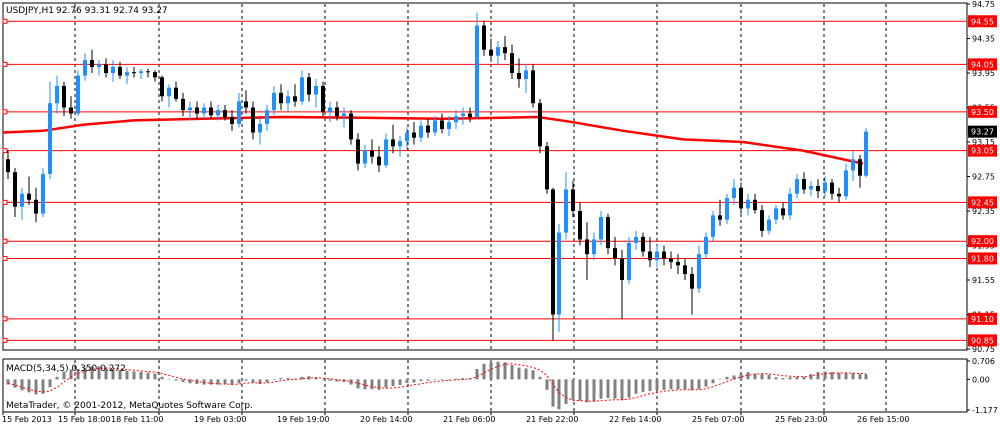 The height and width of the screenshot is (431, 1000). What do you see at coordinates (982, 112) in the screenshot?
I see `level-label: 93.50` at bounding box center [982, 112].